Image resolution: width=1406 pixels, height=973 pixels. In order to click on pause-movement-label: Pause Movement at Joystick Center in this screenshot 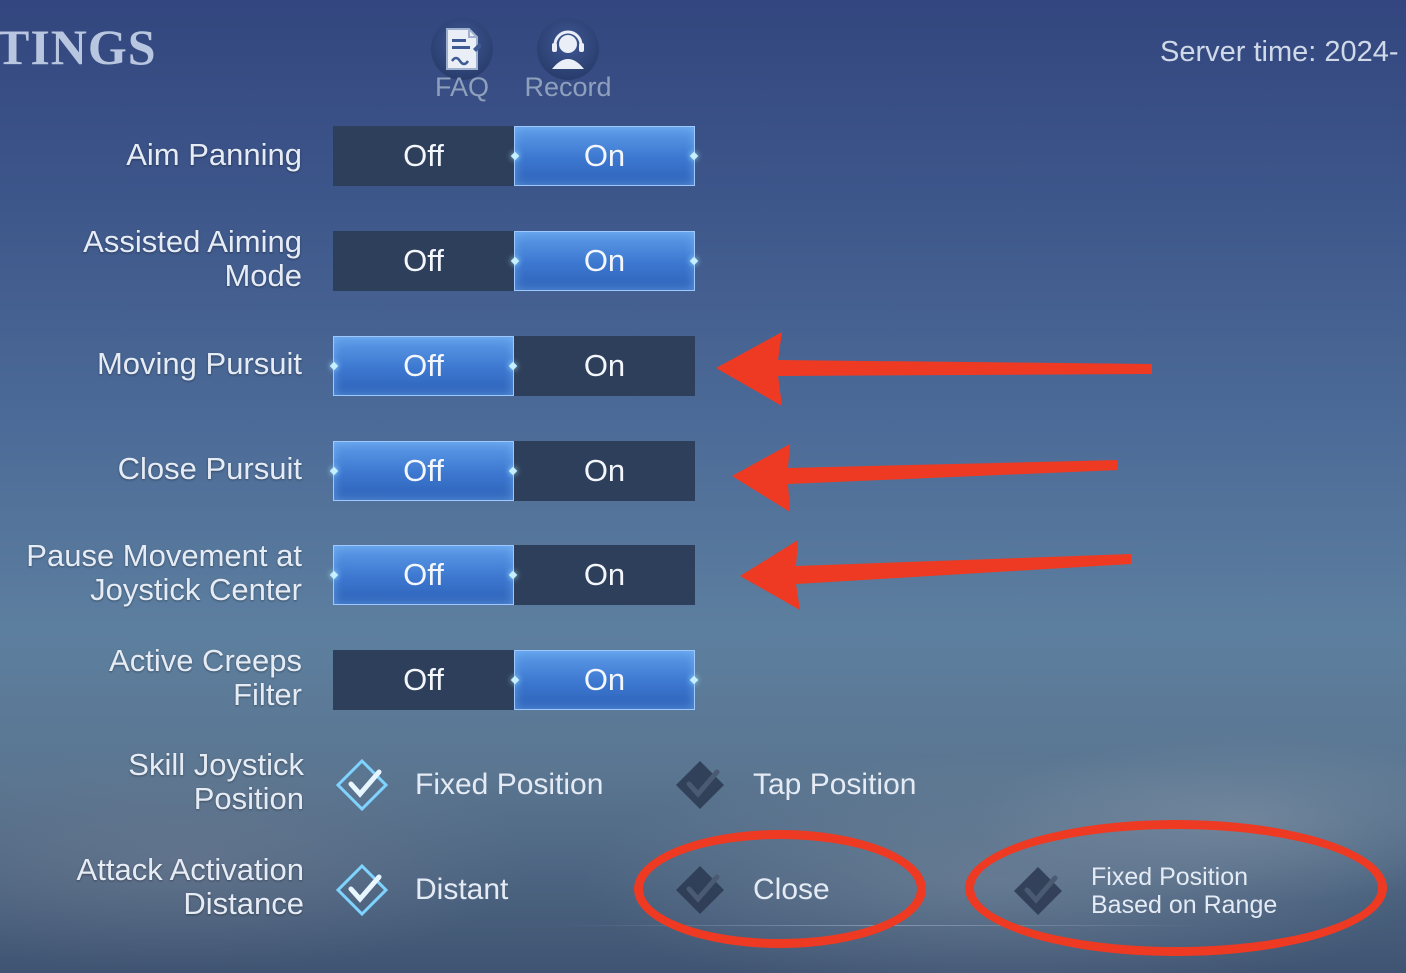, I will do `click(164, 572)`.